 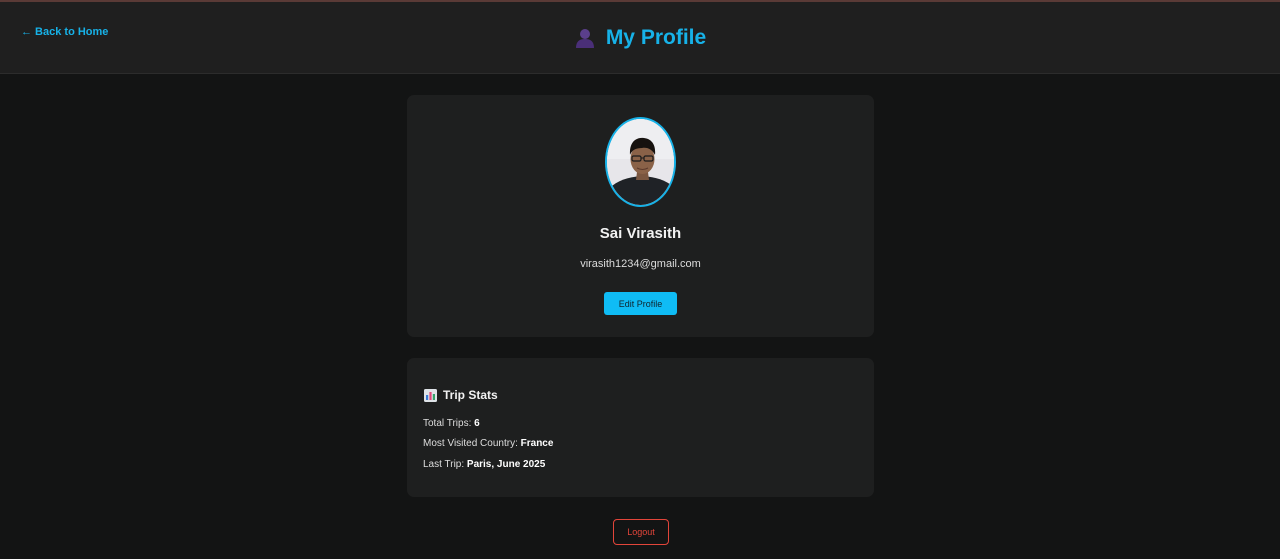 What do you see at coordinates (506, 464) in the screenshot?
I see `stat-value: Paris, June 2025` at bounding box center [506, 464].